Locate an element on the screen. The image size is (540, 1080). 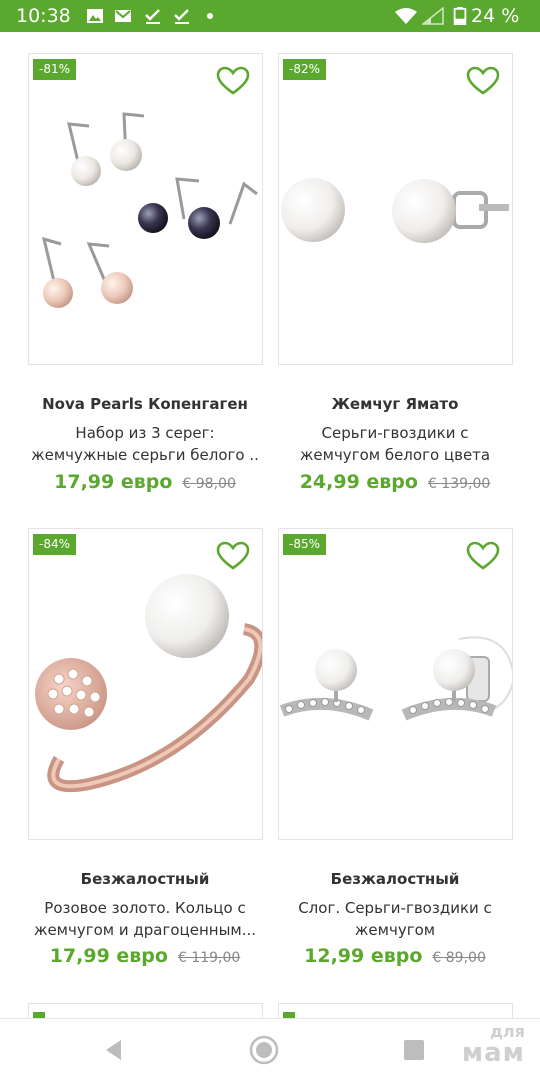
product-old-price: € 119,00 is located at coordinates (209, 958).